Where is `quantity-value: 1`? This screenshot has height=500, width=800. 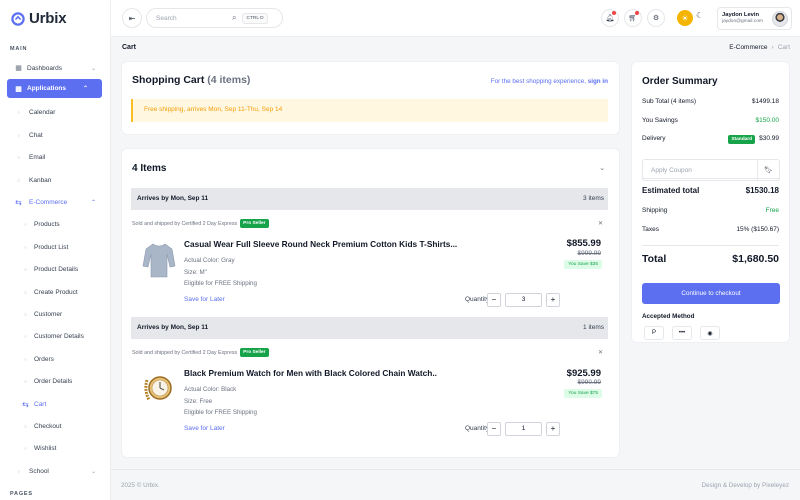 quantity-value: 1 is located at coordinates (523, 428).